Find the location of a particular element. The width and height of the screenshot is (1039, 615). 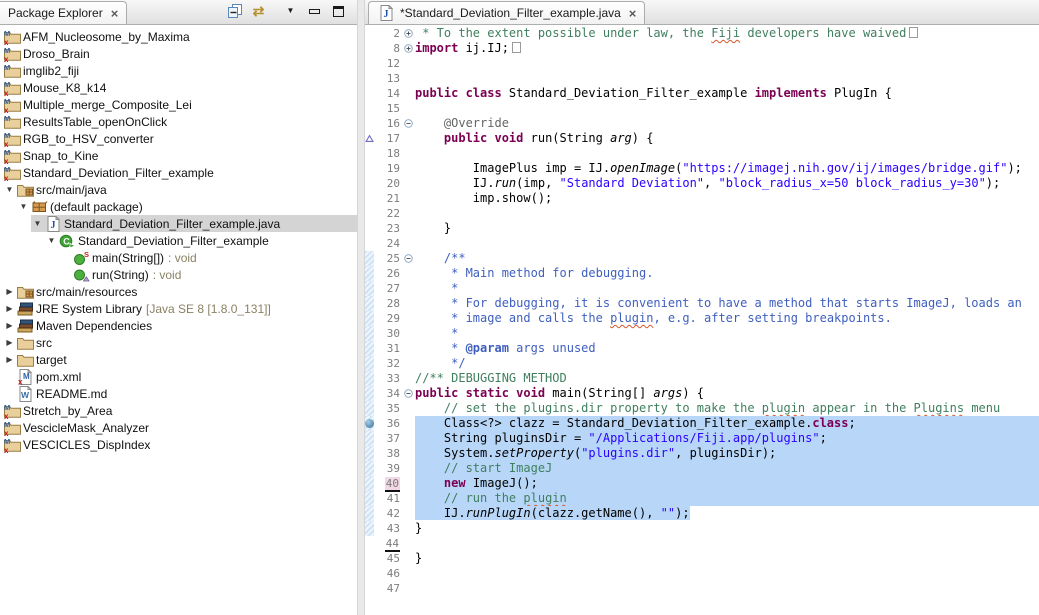

code-line-33: 33 //** DEBUGGING METHOD is located at coordinates (702, 378).